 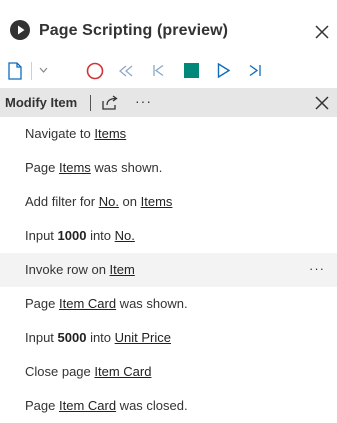 I want to click on new-file-icon, so click(x=15, y=71).